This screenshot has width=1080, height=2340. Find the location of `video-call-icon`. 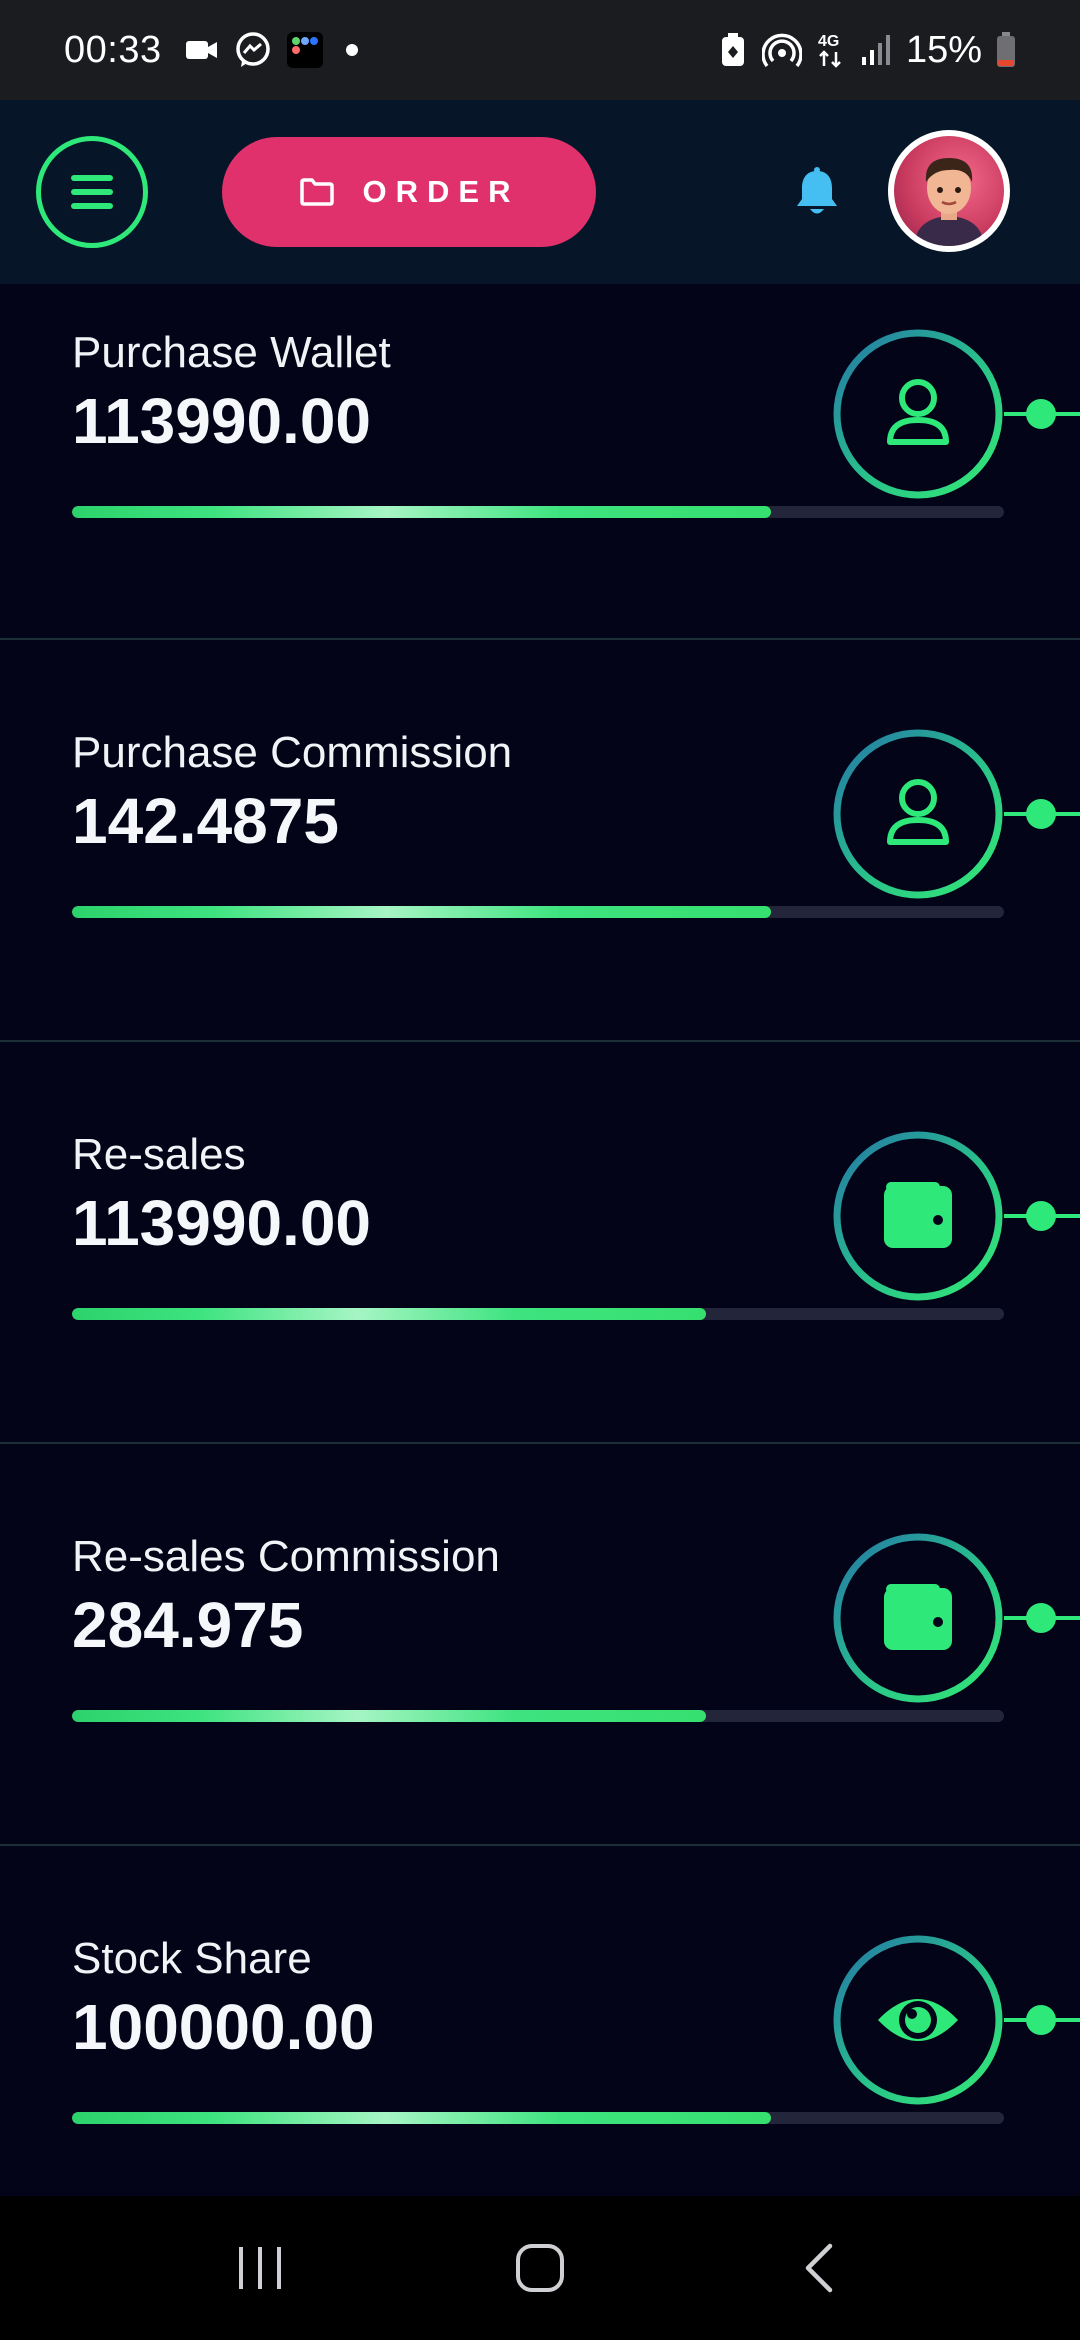

video-call-icon is located at coordinates (202, 50).